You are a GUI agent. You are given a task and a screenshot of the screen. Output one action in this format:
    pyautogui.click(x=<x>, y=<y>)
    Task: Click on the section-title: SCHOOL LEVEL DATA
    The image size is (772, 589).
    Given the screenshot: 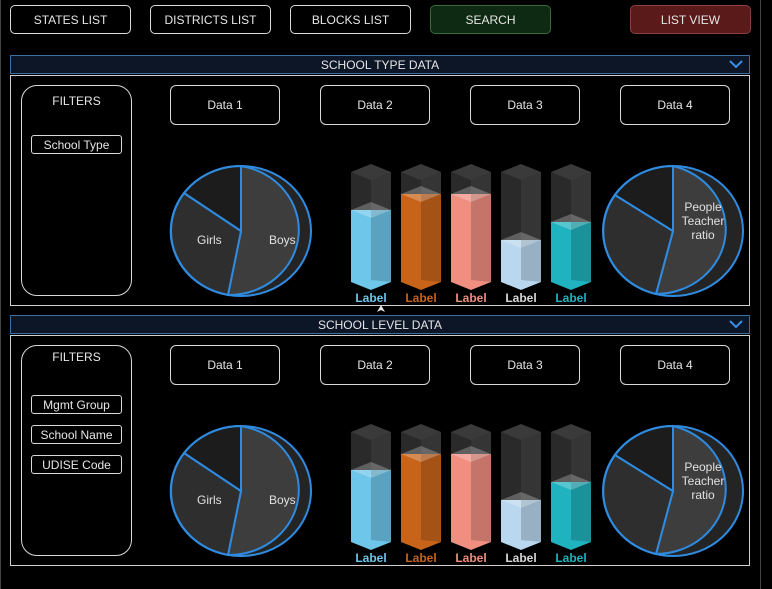 What is the action you would take?
    pyautogui.click(x=380, y=324)
    